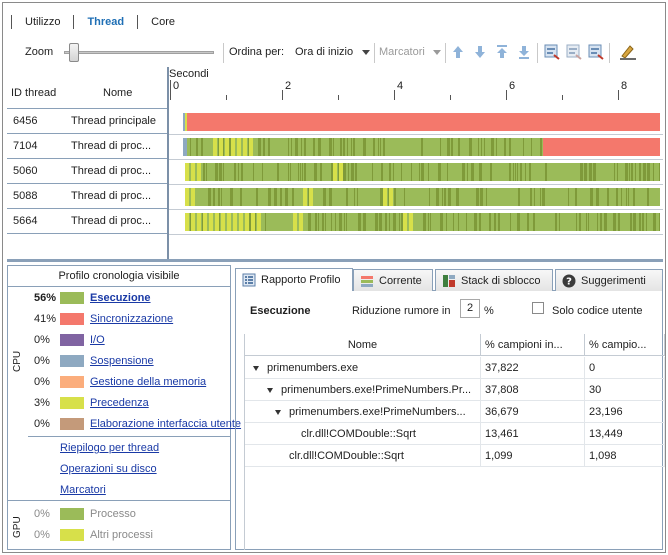 The image size is (668, 555). Describe the element at coordinates (393, 280) in the screenshot. I see `tab-current: Corrente` at that location.